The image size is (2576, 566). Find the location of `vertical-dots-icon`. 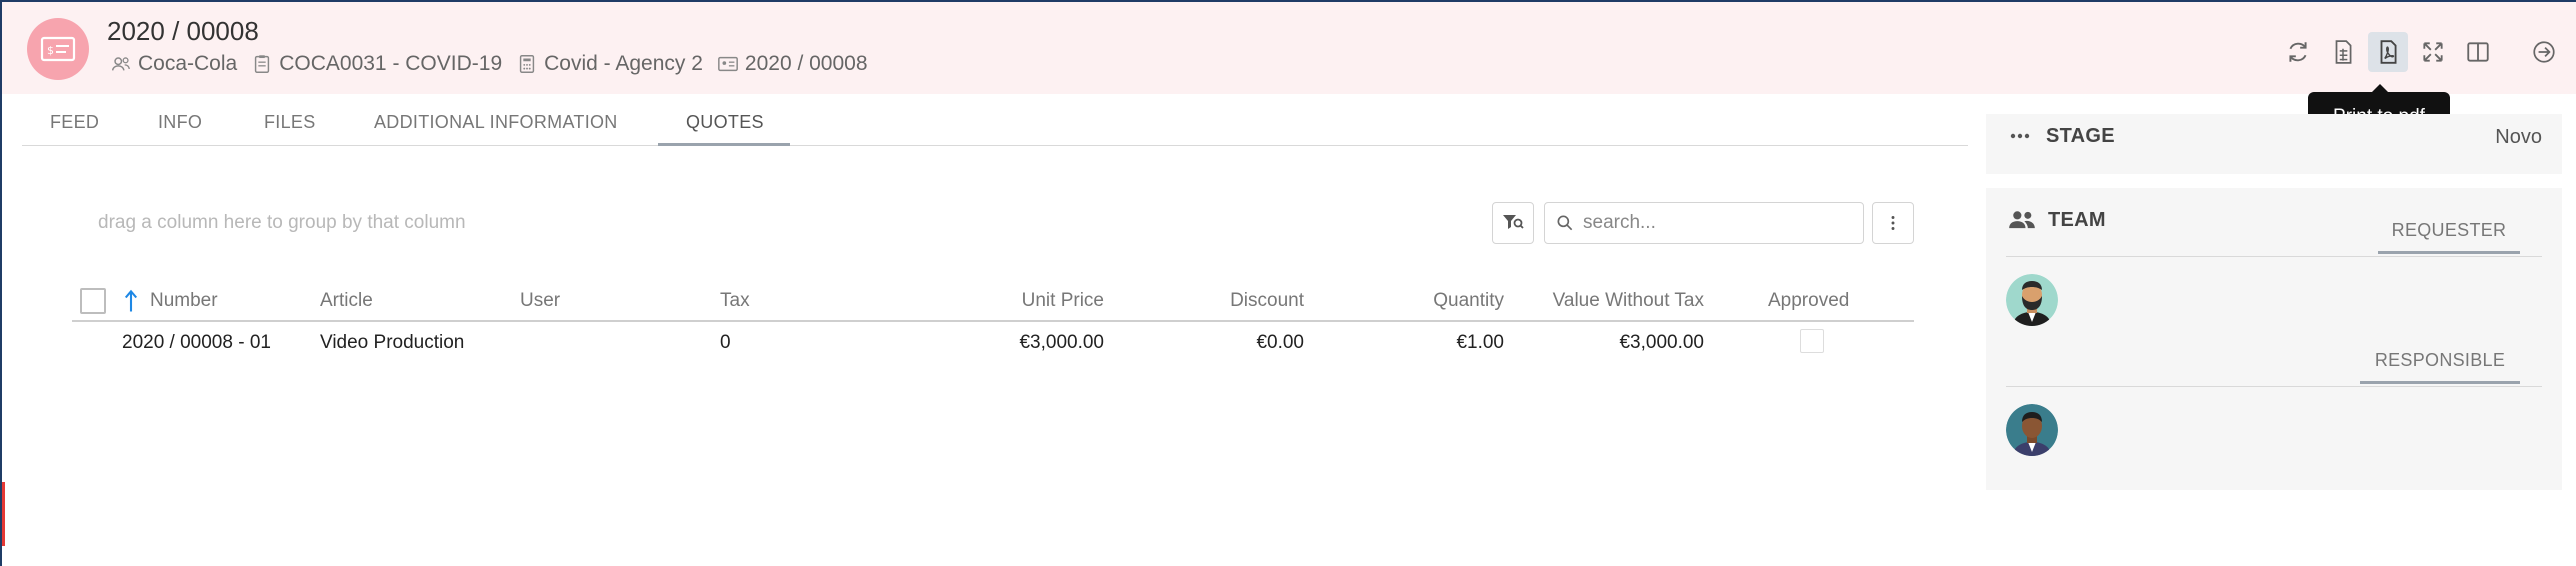

vertical-dots-icon is located at coordinates (1893, 223).